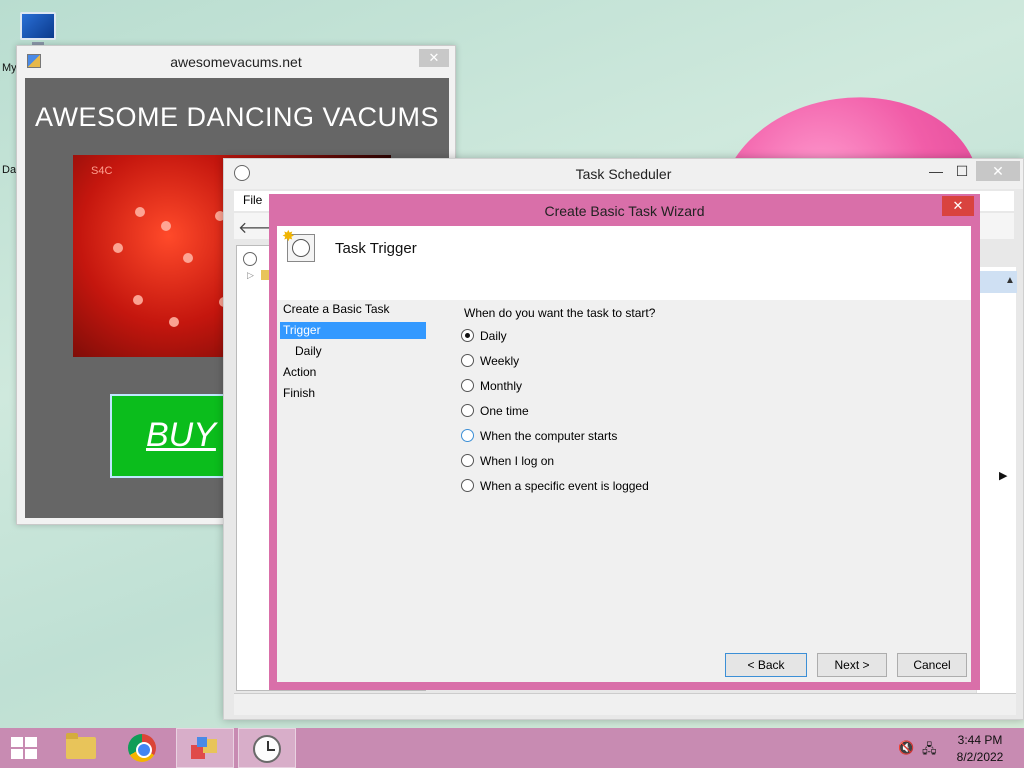 Image resolution: width=1024 pixels, height=768 pixels. What do you see at coordinates (9, 170) in the screenshot?
I see `desktop-icon-label: Da` at bounding box center [9, 170].